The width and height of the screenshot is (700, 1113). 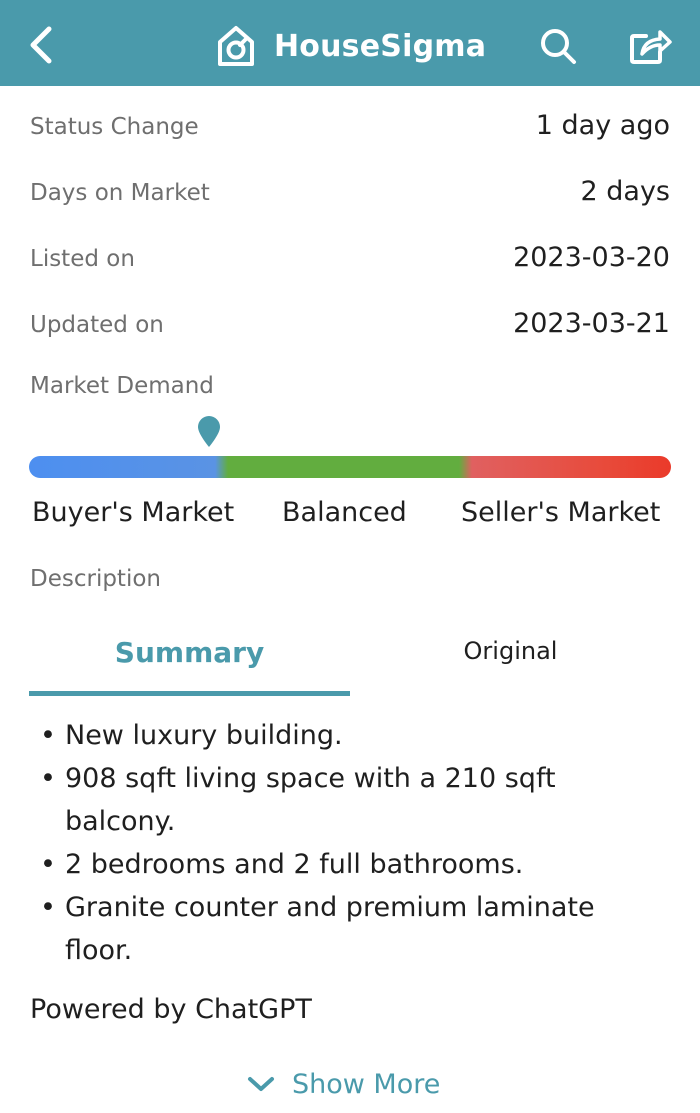 I want to click on detail-label: Status Change, so click(x=114, y=127).